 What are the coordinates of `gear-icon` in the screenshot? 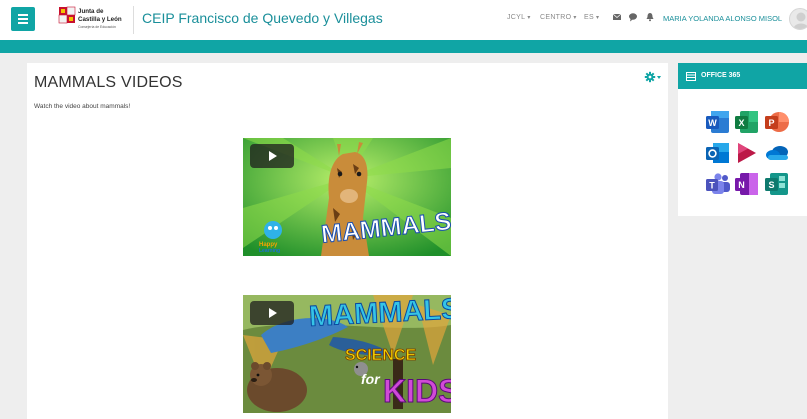 It's located at (653, 77).